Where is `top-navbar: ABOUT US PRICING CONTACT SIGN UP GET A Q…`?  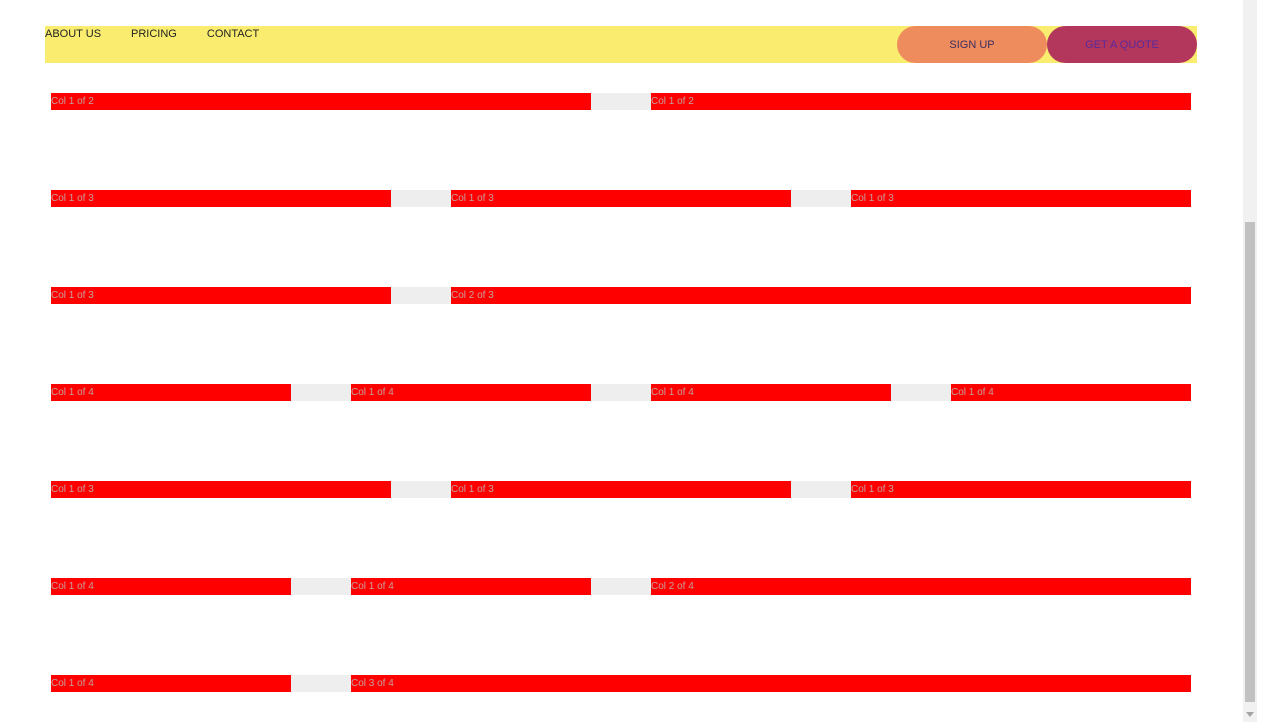 top-navbar: ABOUT US PRICING CONTACT SIGN UP GET A Q… is located at coordinates (621, 44).